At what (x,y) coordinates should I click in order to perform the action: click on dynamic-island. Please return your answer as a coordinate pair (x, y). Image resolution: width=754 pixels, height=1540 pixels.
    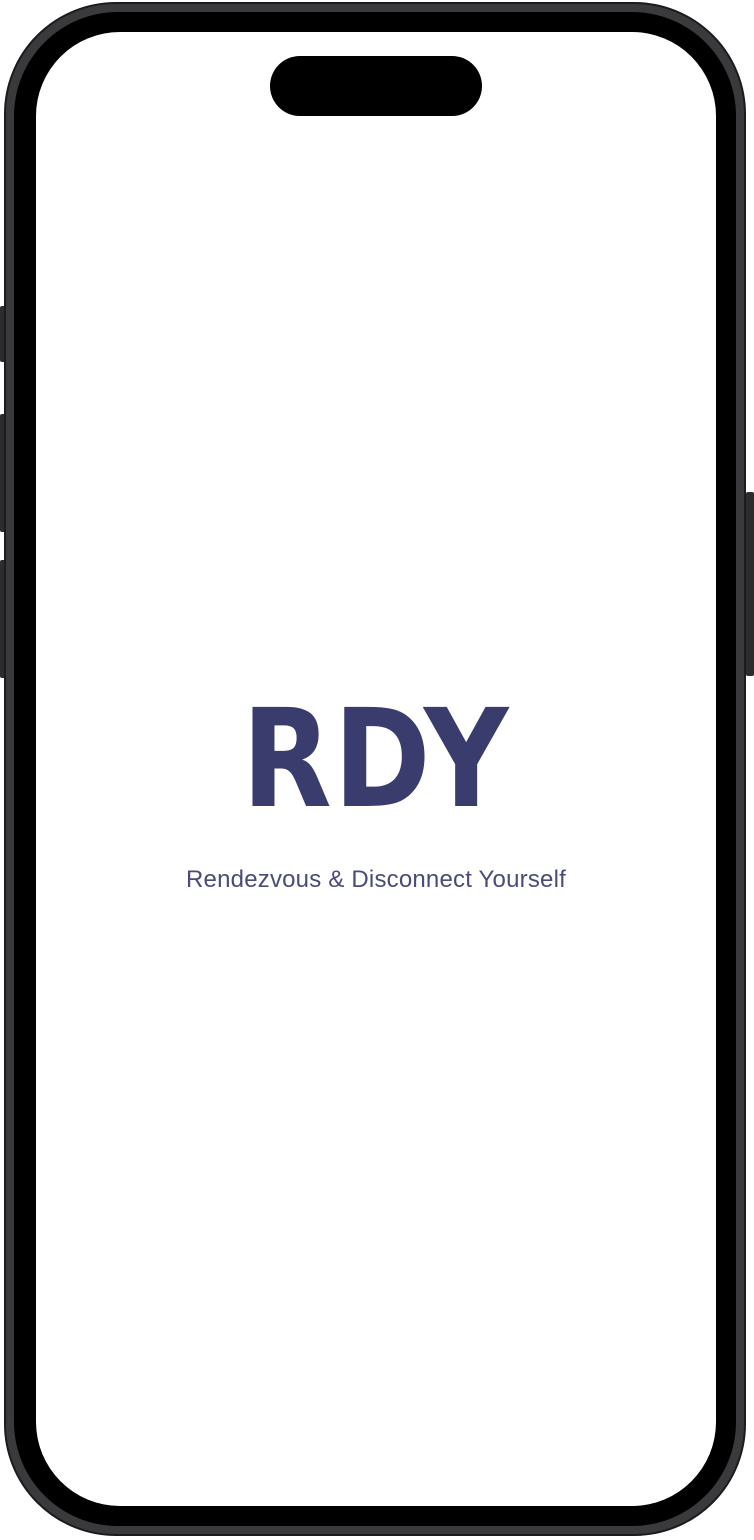
    Looking at the image, I should click on (376, 86).